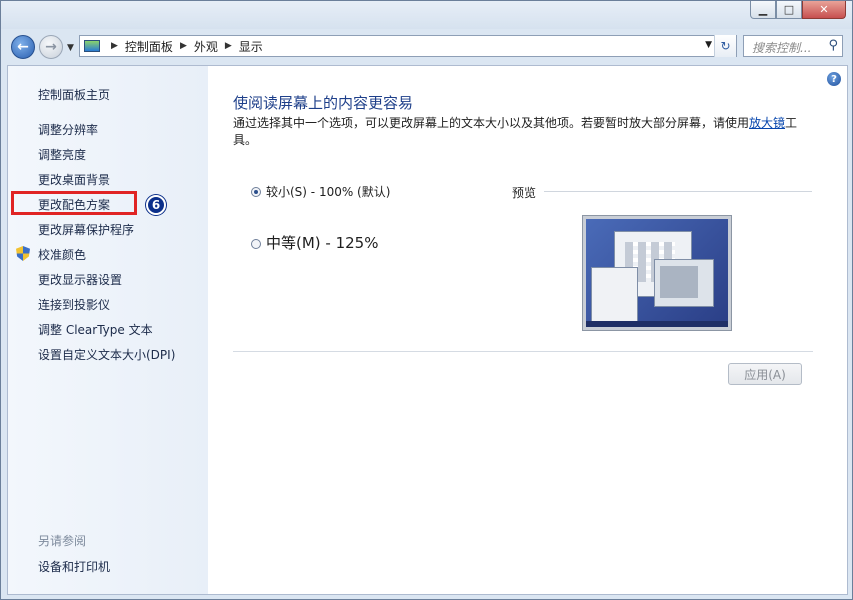  I want to click on radio-smaller, so click(256, 192).